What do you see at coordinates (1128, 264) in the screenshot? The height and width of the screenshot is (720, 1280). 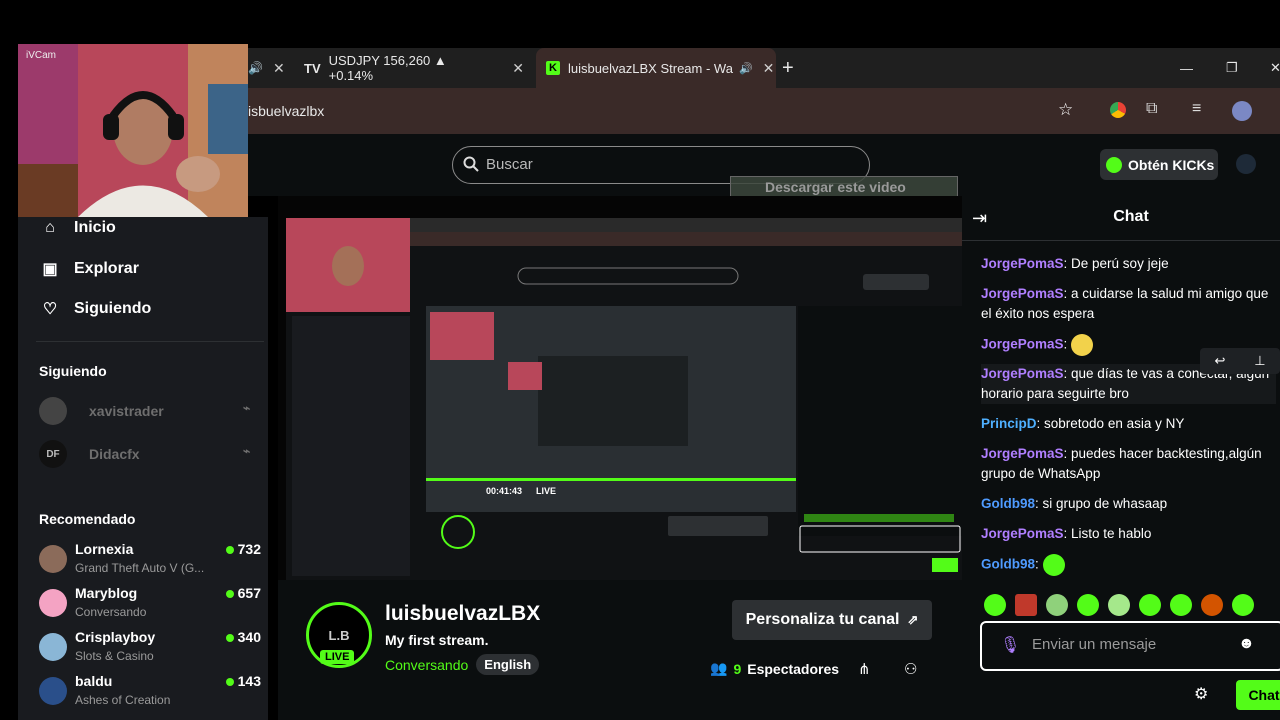 I see `chat-message: JorgePomaS: De perú soy jeje` at bounding box center [1128, 264].